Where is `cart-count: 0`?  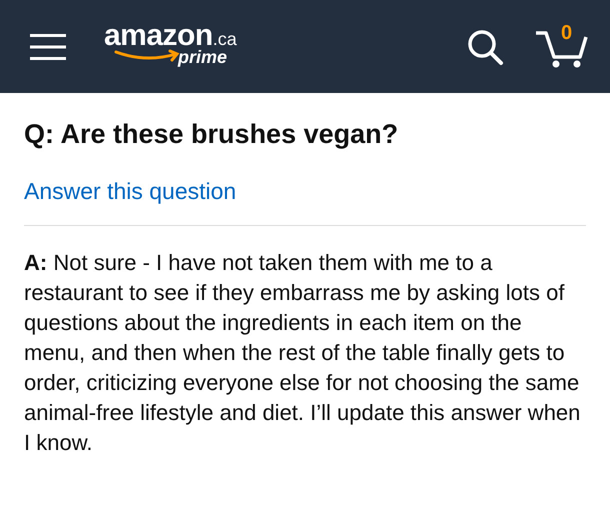 cart-count: 0 is located at coordinates (566, 33).